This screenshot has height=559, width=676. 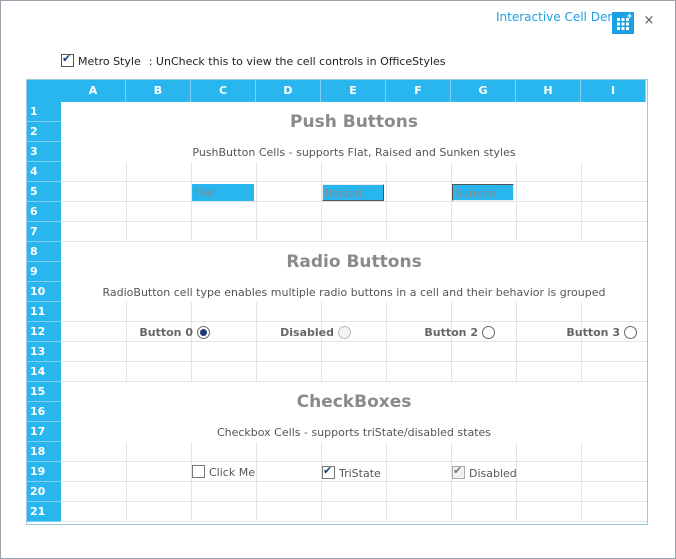 I want to click on tristate-box, so click(x=328, y=471).